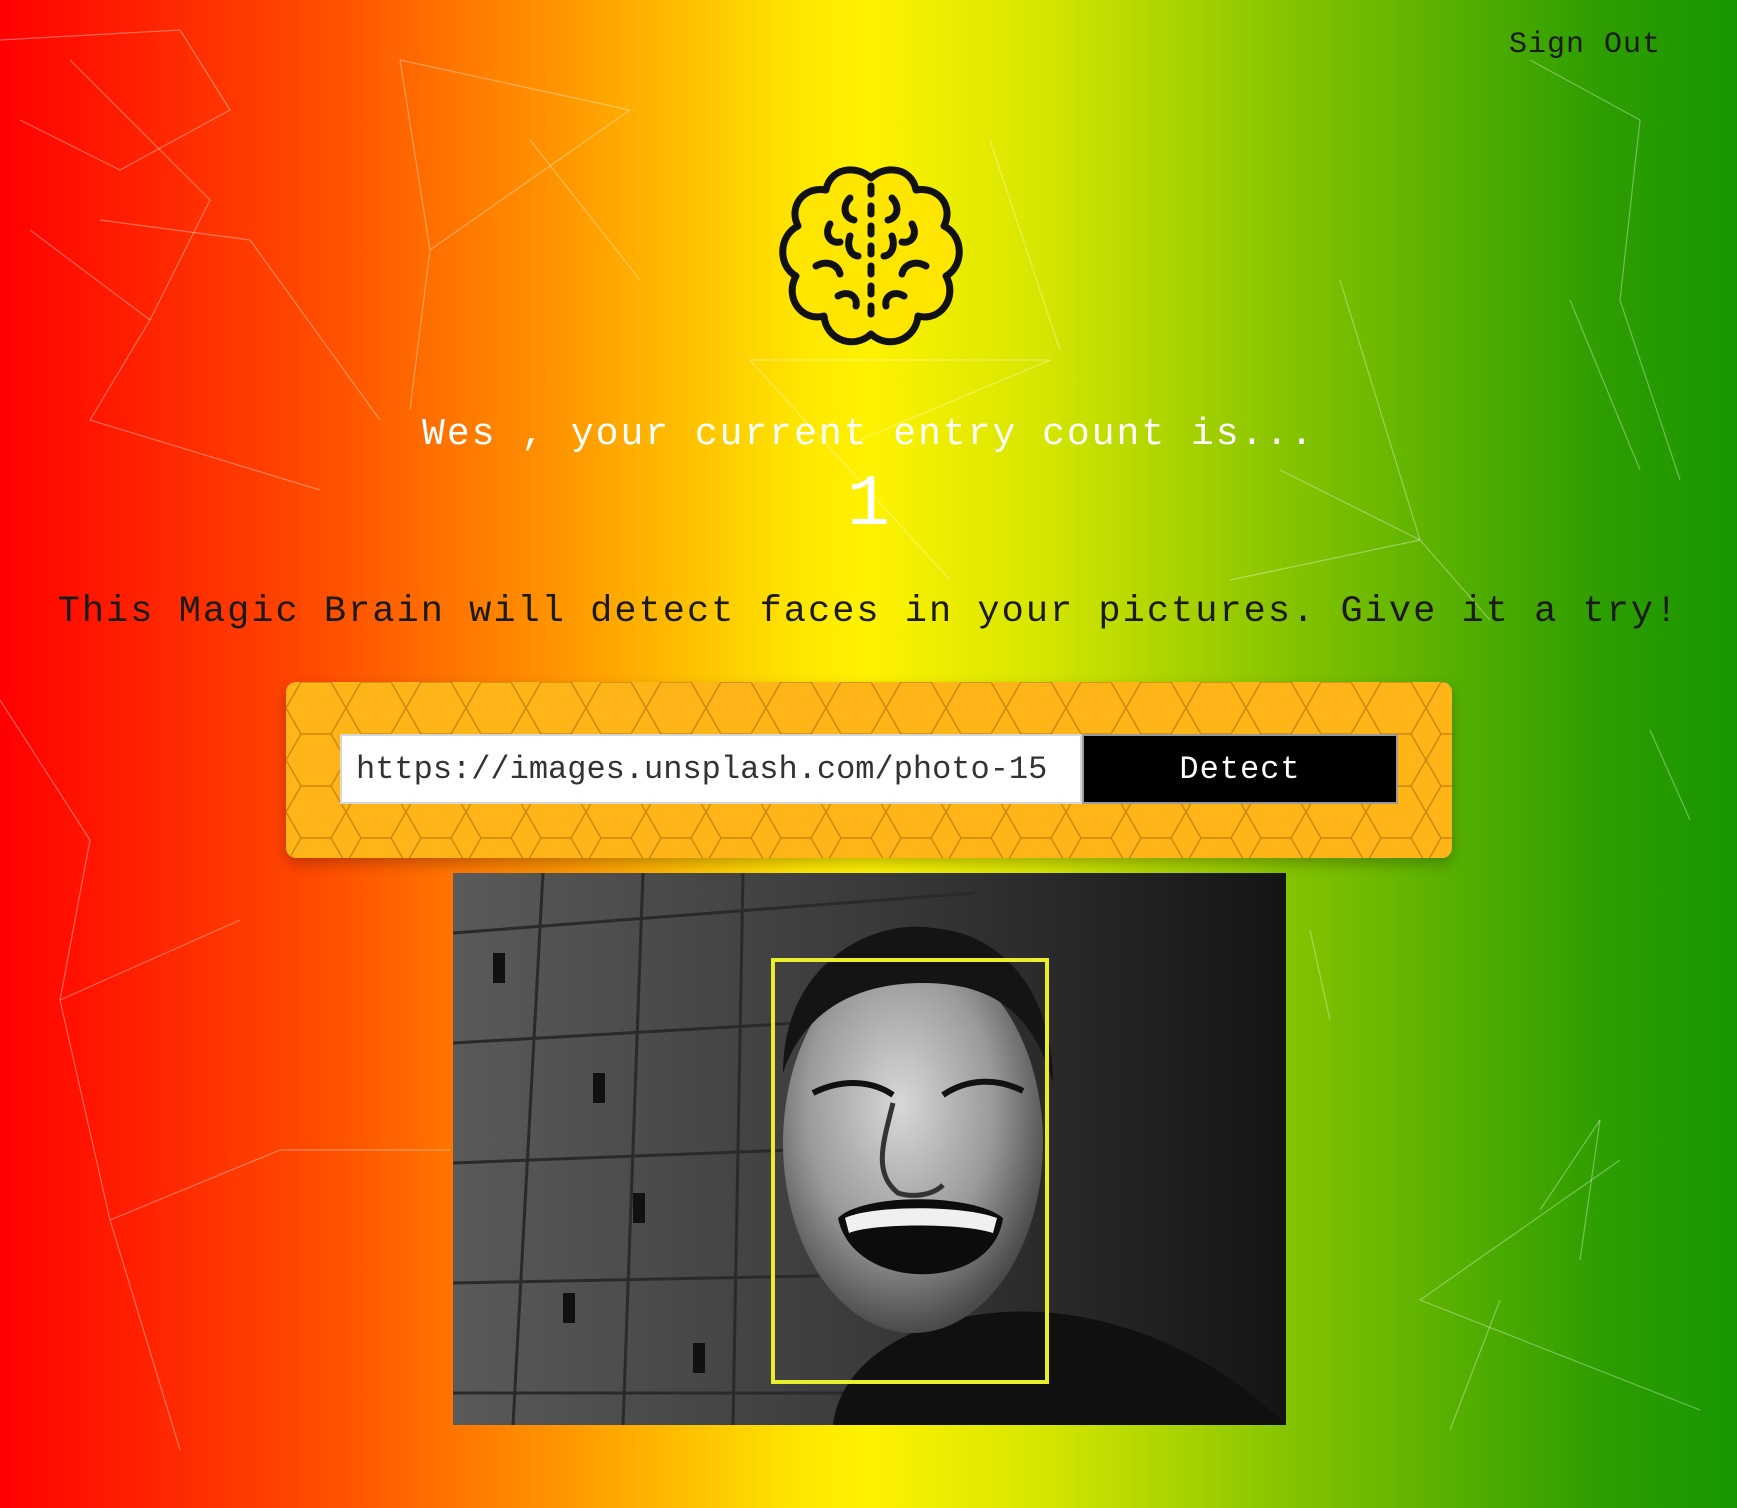 This screenshot has height=1508, width=1737. What do you see at coordinates (868, 505) in the screenshot?
I see `entry-count-value: 1` at bounding box center [868, 505].